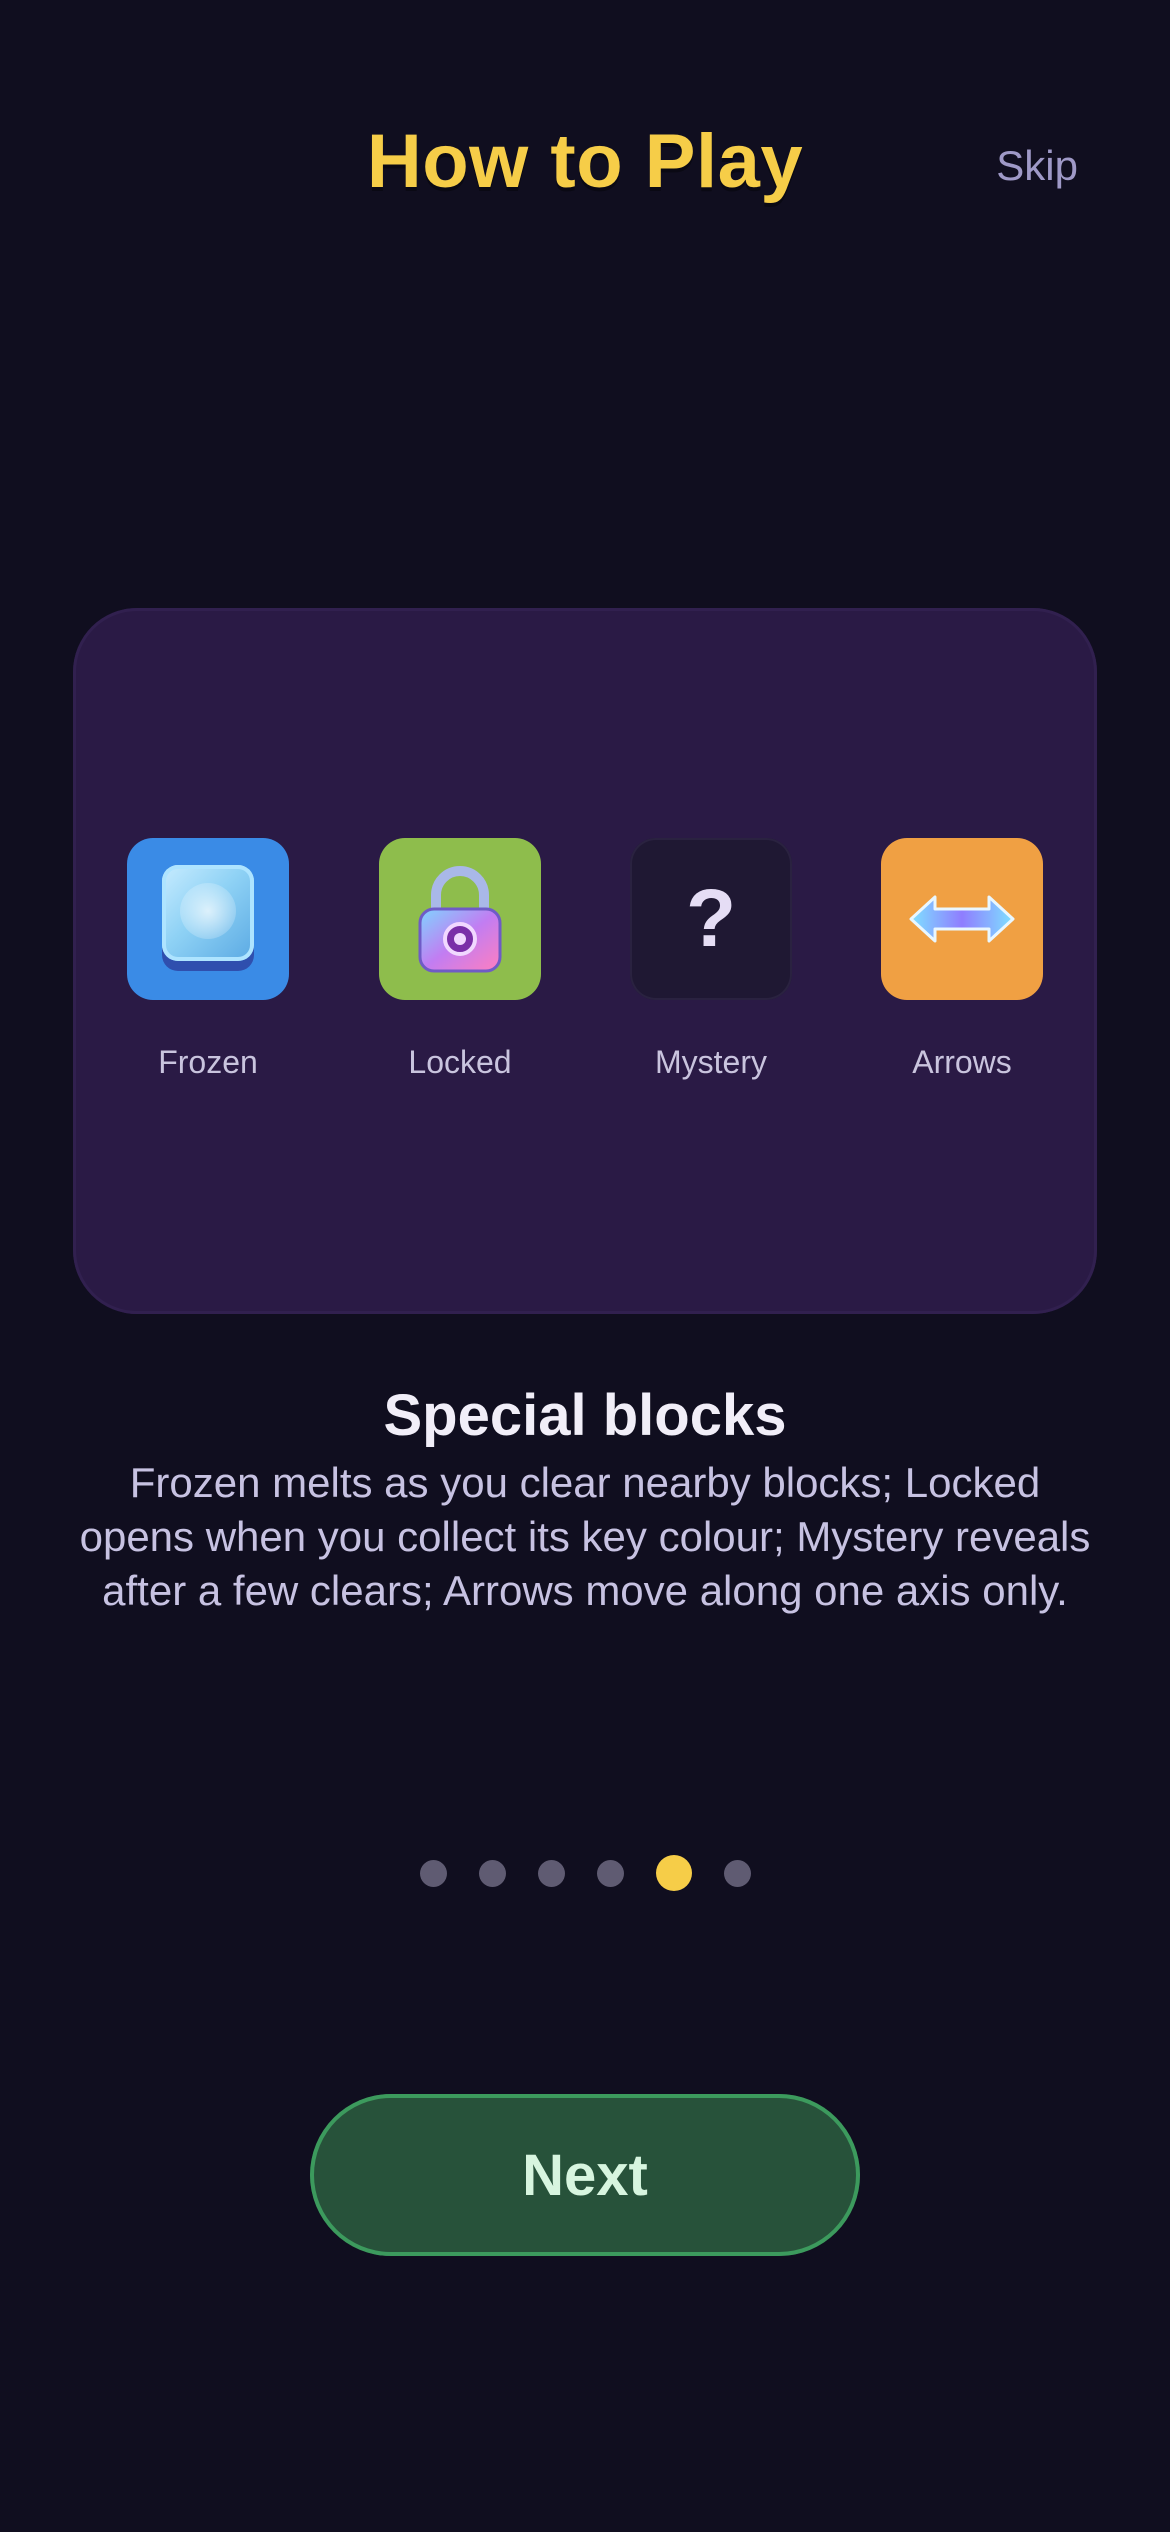 The height and width of the screenshot is (2532, 1170). I want to click on locked-tile, so click(460, 919).